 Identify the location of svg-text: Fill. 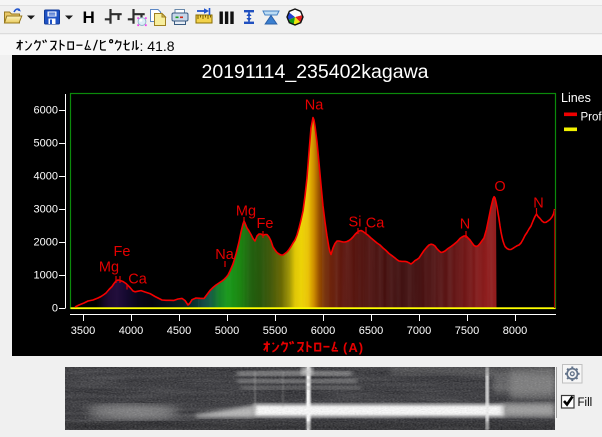
(585, 403).